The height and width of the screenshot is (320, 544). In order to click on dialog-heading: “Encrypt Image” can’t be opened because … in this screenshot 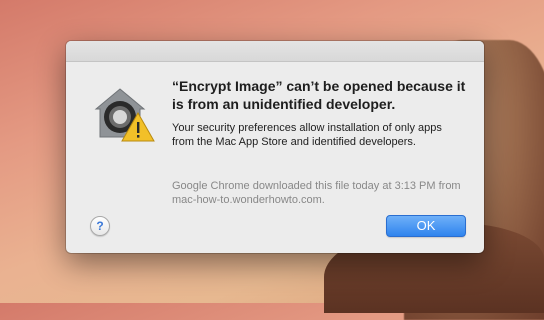, I will do `click(319, 95)`.